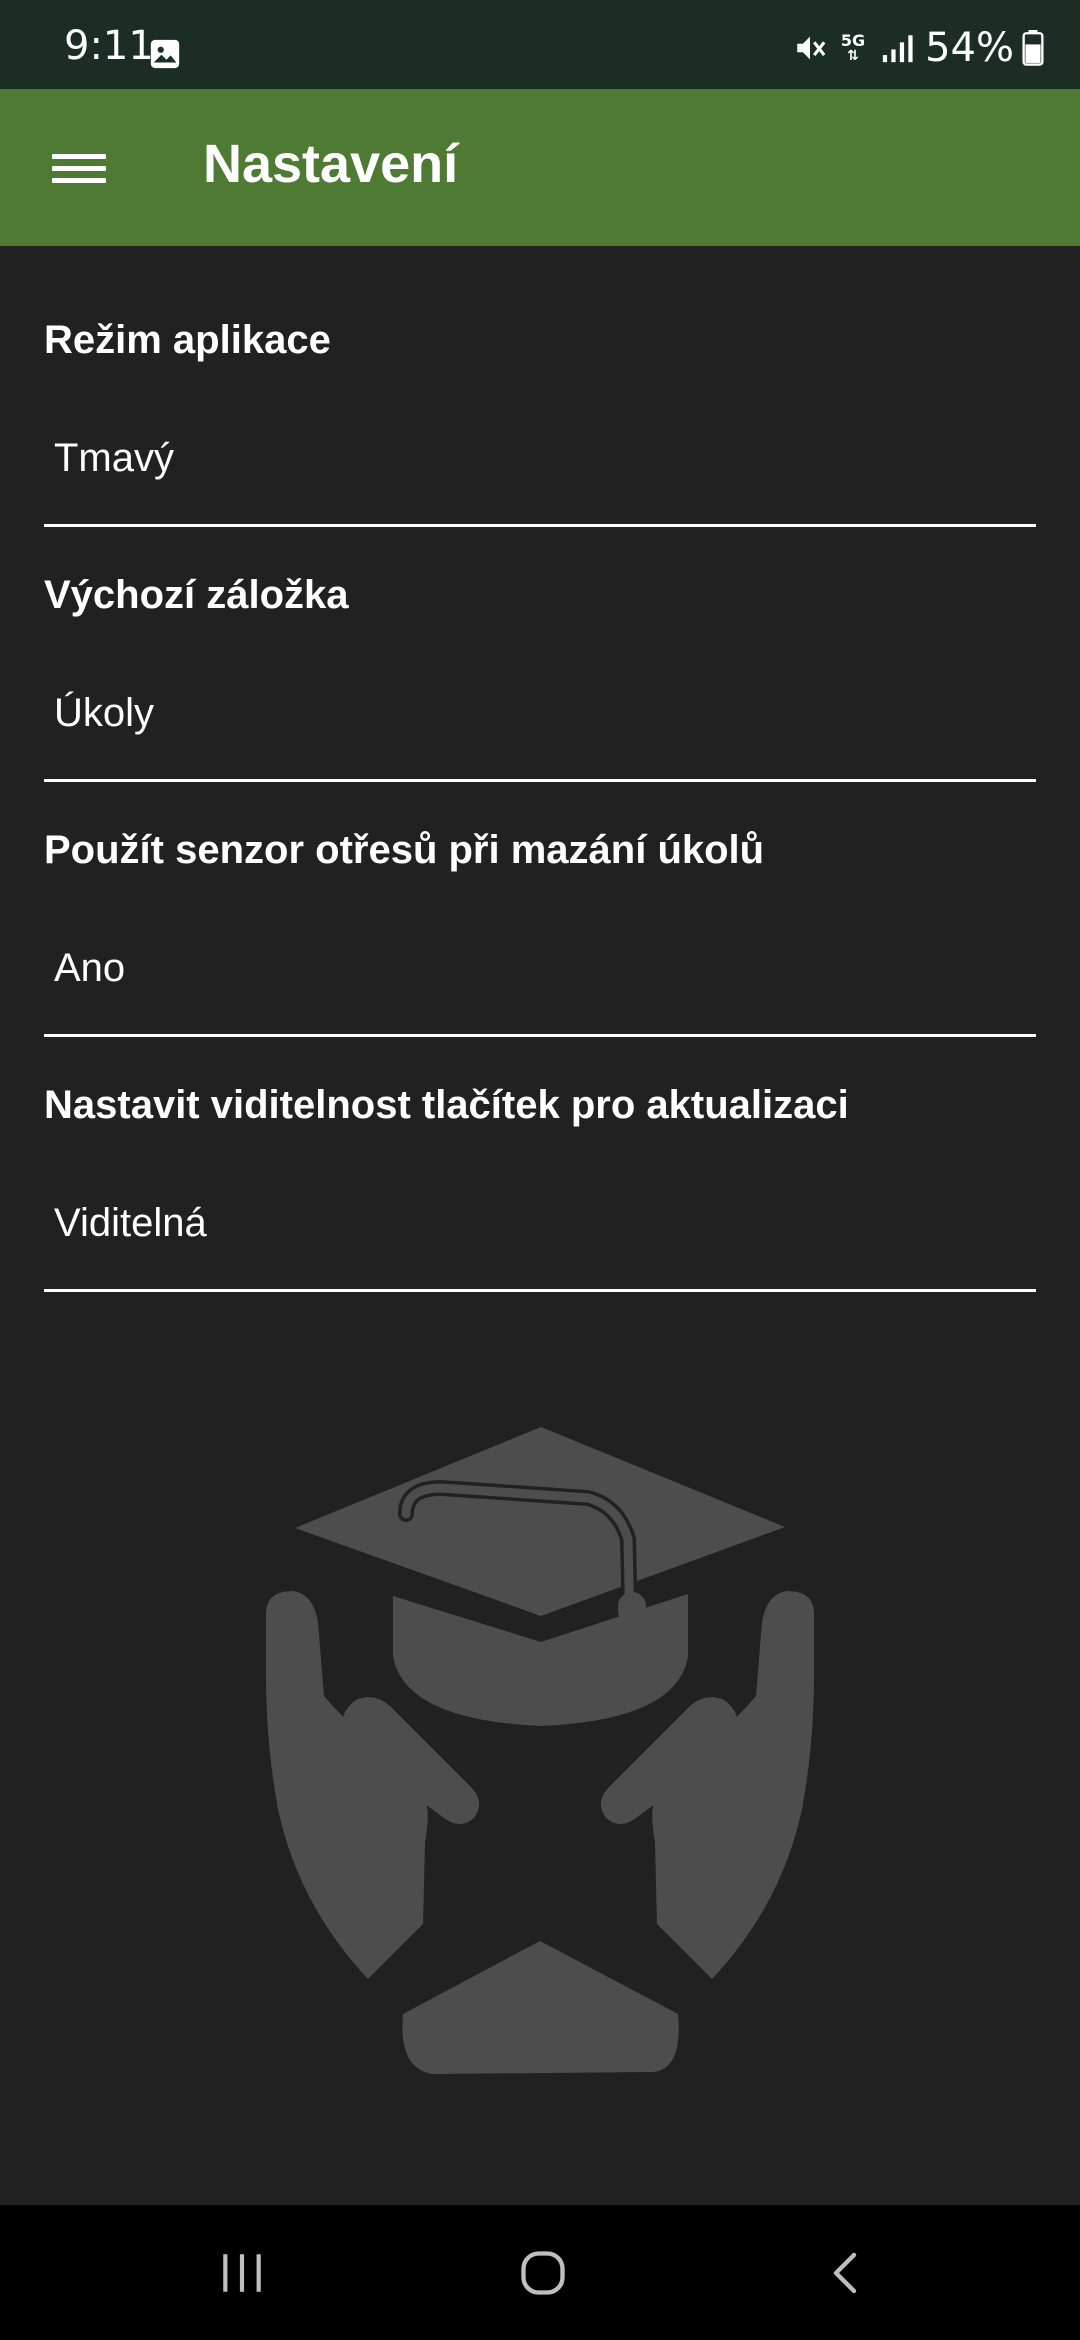 This screenshot has width=1080, height=2340. Describe the element at coordinates (1033, 48) in the screenshot. I see `battery-icon` at that location.